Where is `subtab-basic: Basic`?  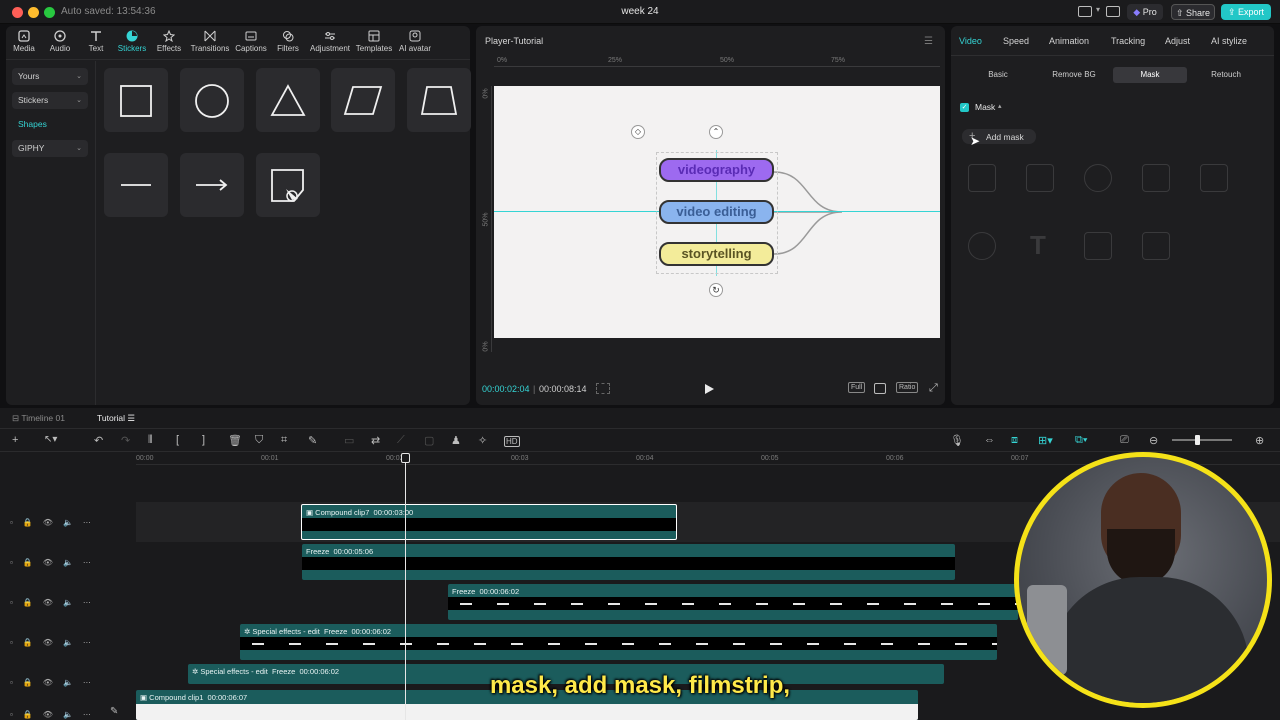 subtab-basic: Basic is located at coordinates (998, 75).